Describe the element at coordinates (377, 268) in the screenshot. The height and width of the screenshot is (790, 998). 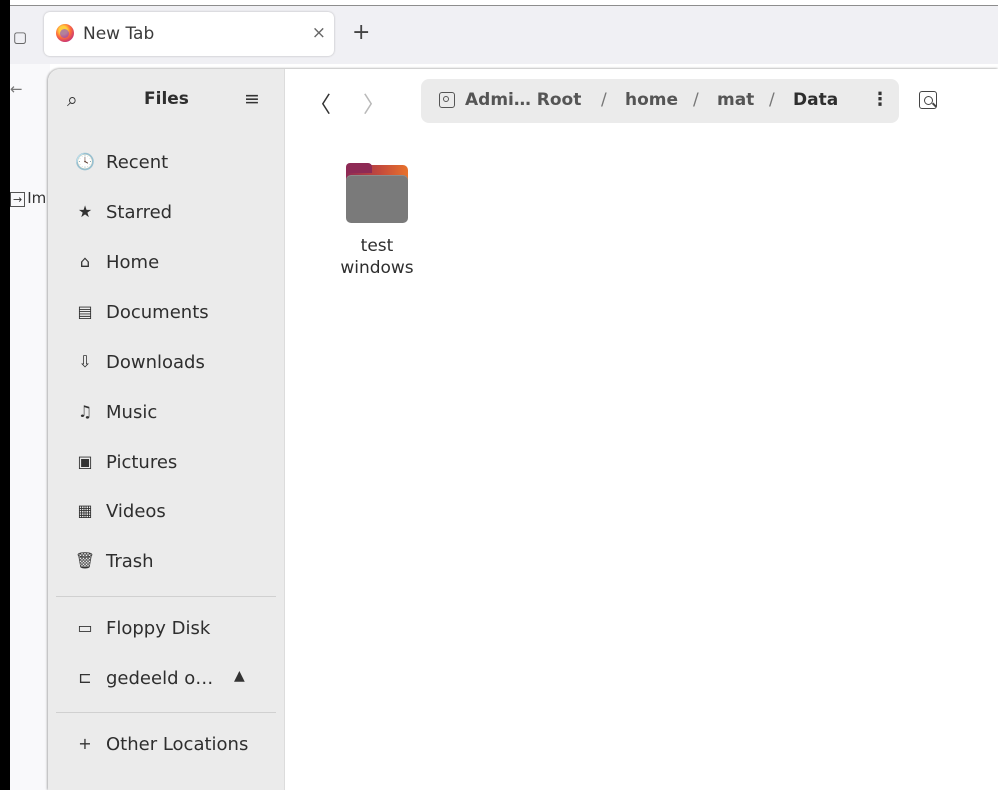
I see `folder-name-line2: windows` at that location.